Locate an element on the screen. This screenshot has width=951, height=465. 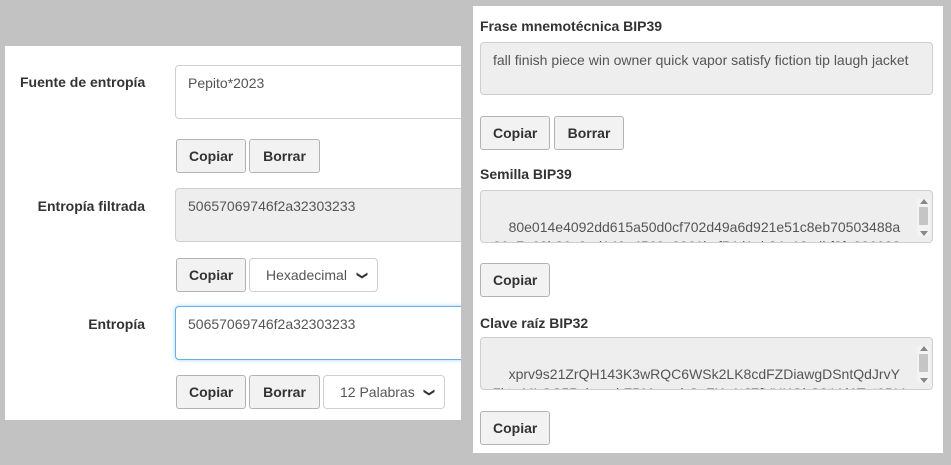
mnemonic-copy-button: Copiar is located at coordinates (515, 133).